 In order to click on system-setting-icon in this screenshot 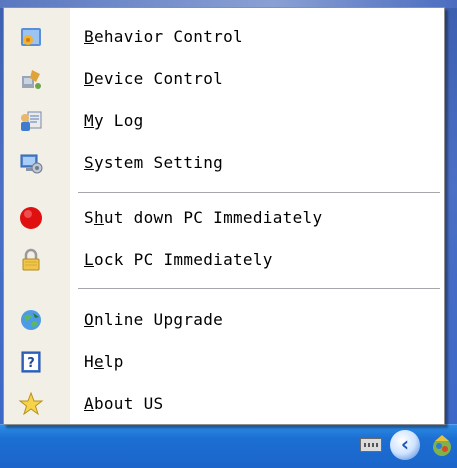, I will do `click(31, 164)`.